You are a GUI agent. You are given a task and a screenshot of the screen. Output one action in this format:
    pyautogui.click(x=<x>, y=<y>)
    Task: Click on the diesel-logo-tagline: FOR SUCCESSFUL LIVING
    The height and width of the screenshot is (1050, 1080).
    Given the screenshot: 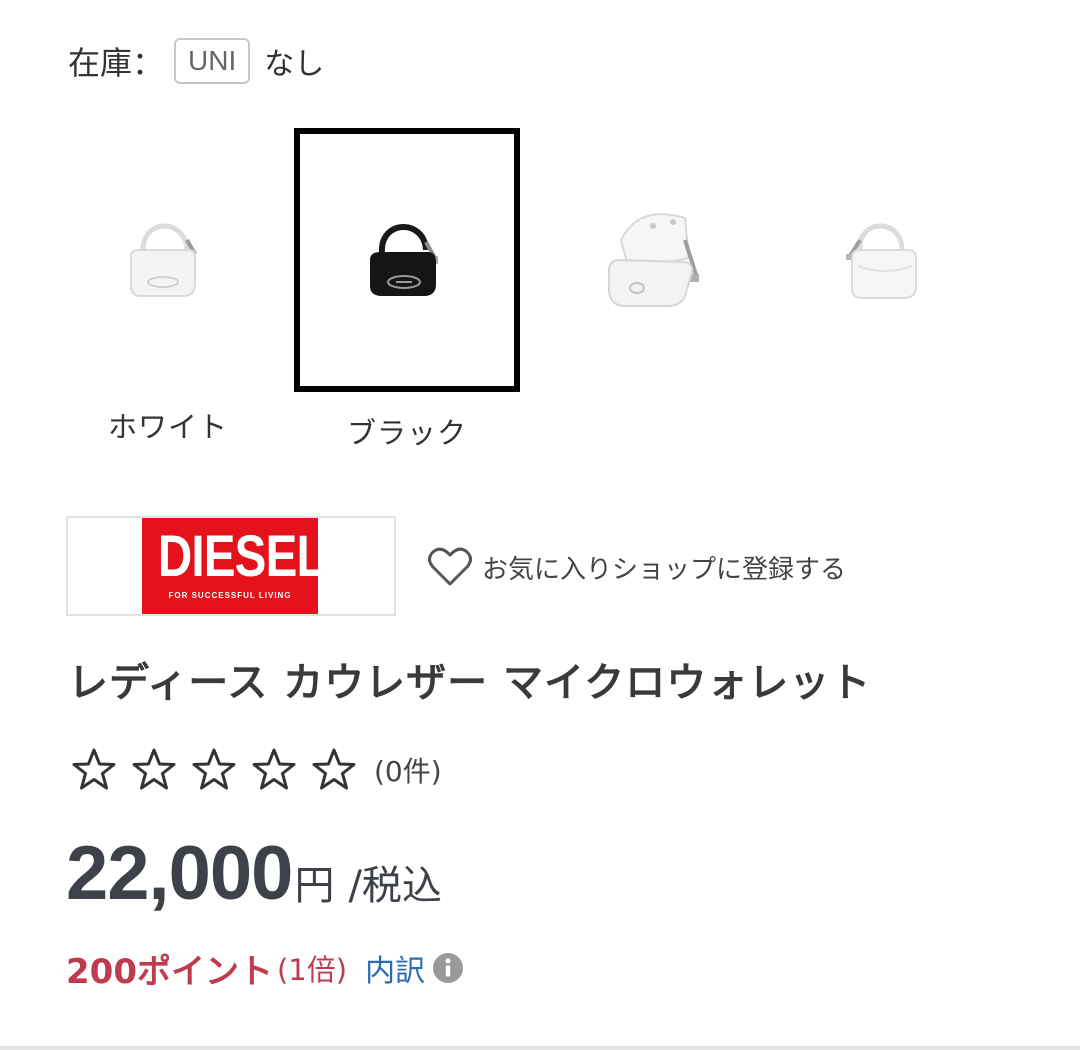 What is the action you would take?
    pyautogui.click(x=230, y=595)
    